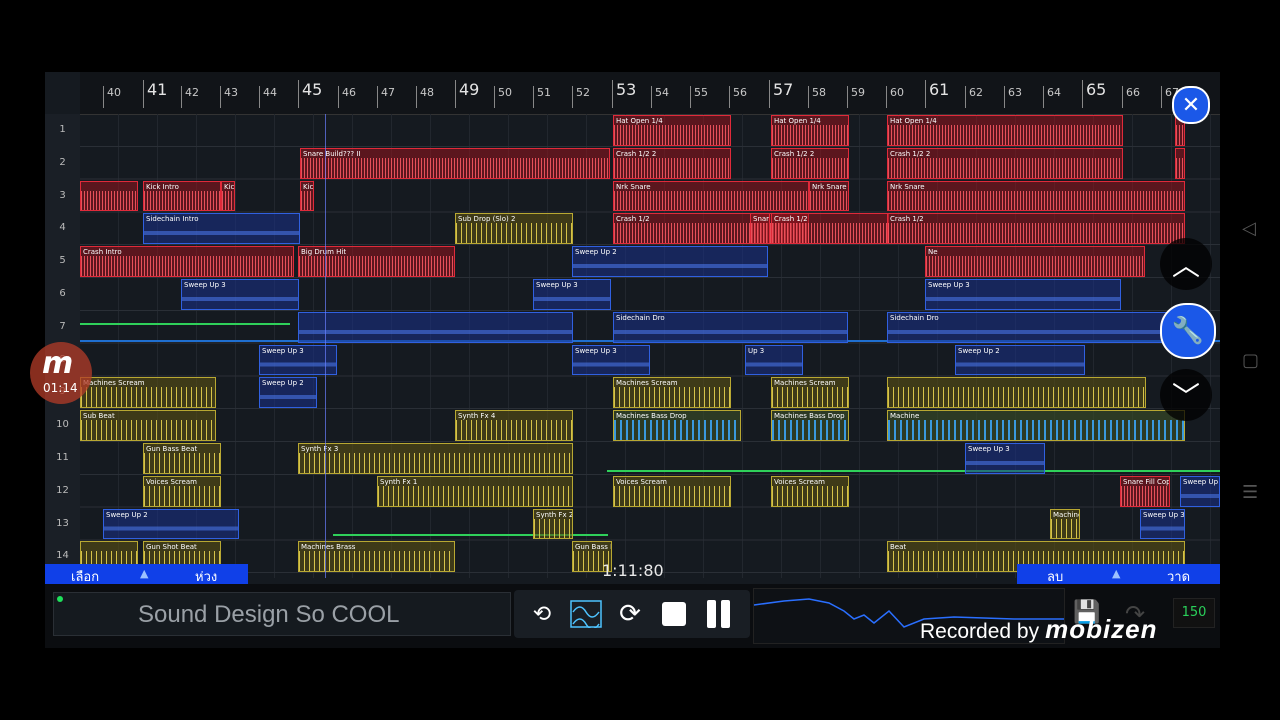 Image resolution: width=1280 pixels, height=720 pixels. I want to click on track-number: 14, so click(62, 555).